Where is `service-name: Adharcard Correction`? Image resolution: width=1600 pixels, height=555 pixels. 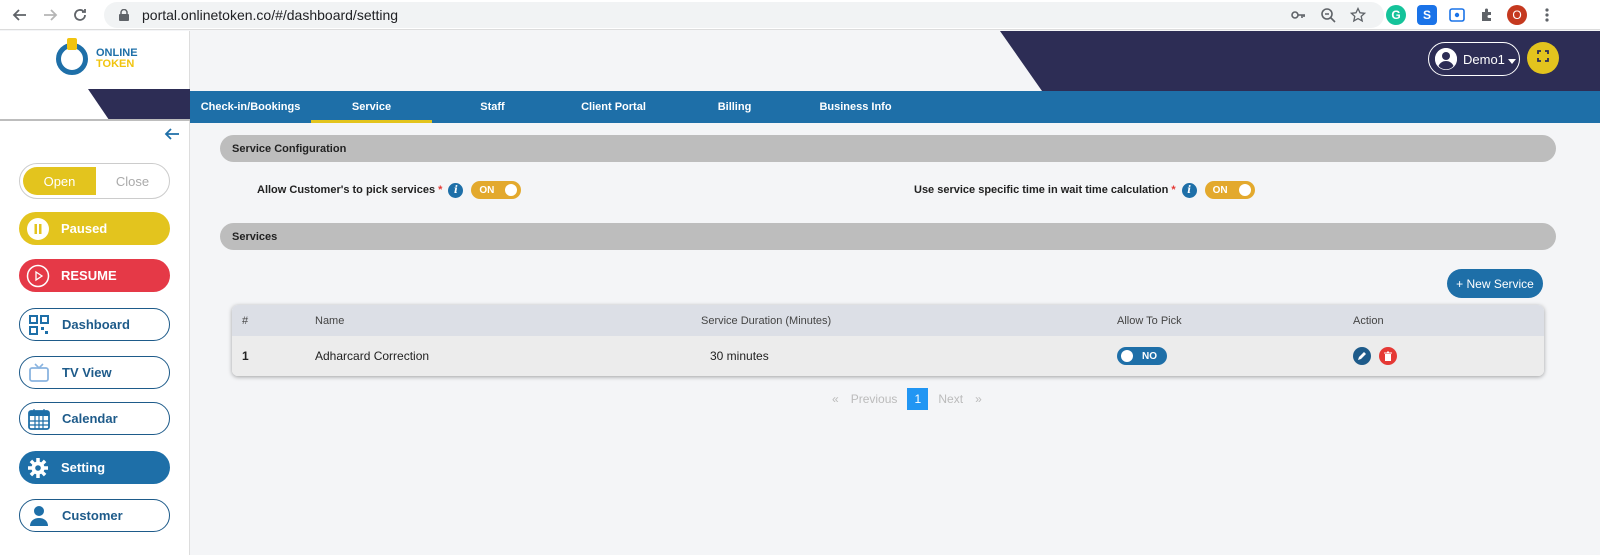
service-name: Adharcard Correction is located at coordinates (372, 356).